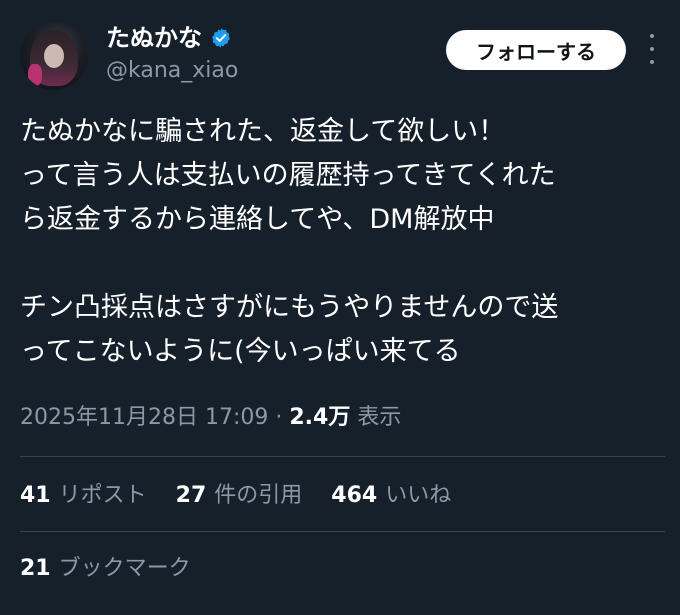 This screenshot has width=680, height=615. Describe the element at coordinates (172, 71) in the screenshot. I see `author-handle: @kana_xiao` at that location.